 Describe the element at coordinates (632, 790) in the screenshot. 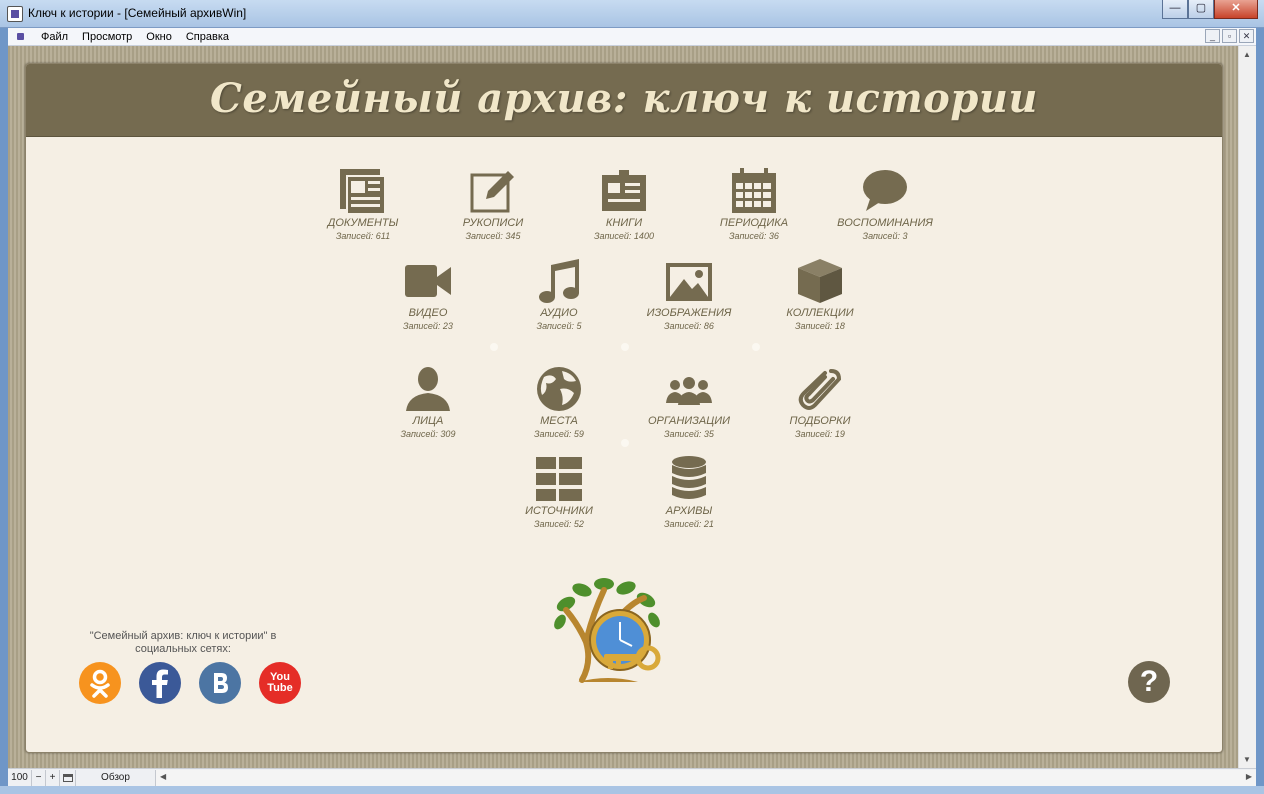

I see `window-bottom-frame` at that location.